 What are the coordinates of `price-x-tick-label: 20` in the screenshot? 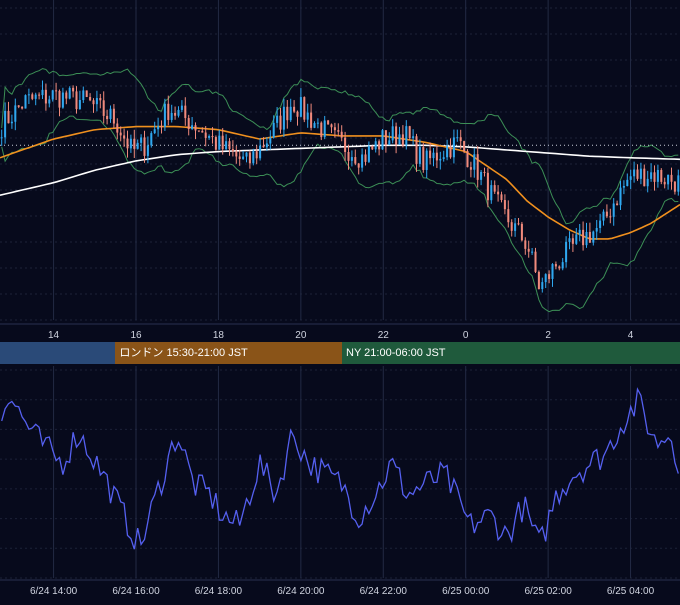 It's located at (301, 335).